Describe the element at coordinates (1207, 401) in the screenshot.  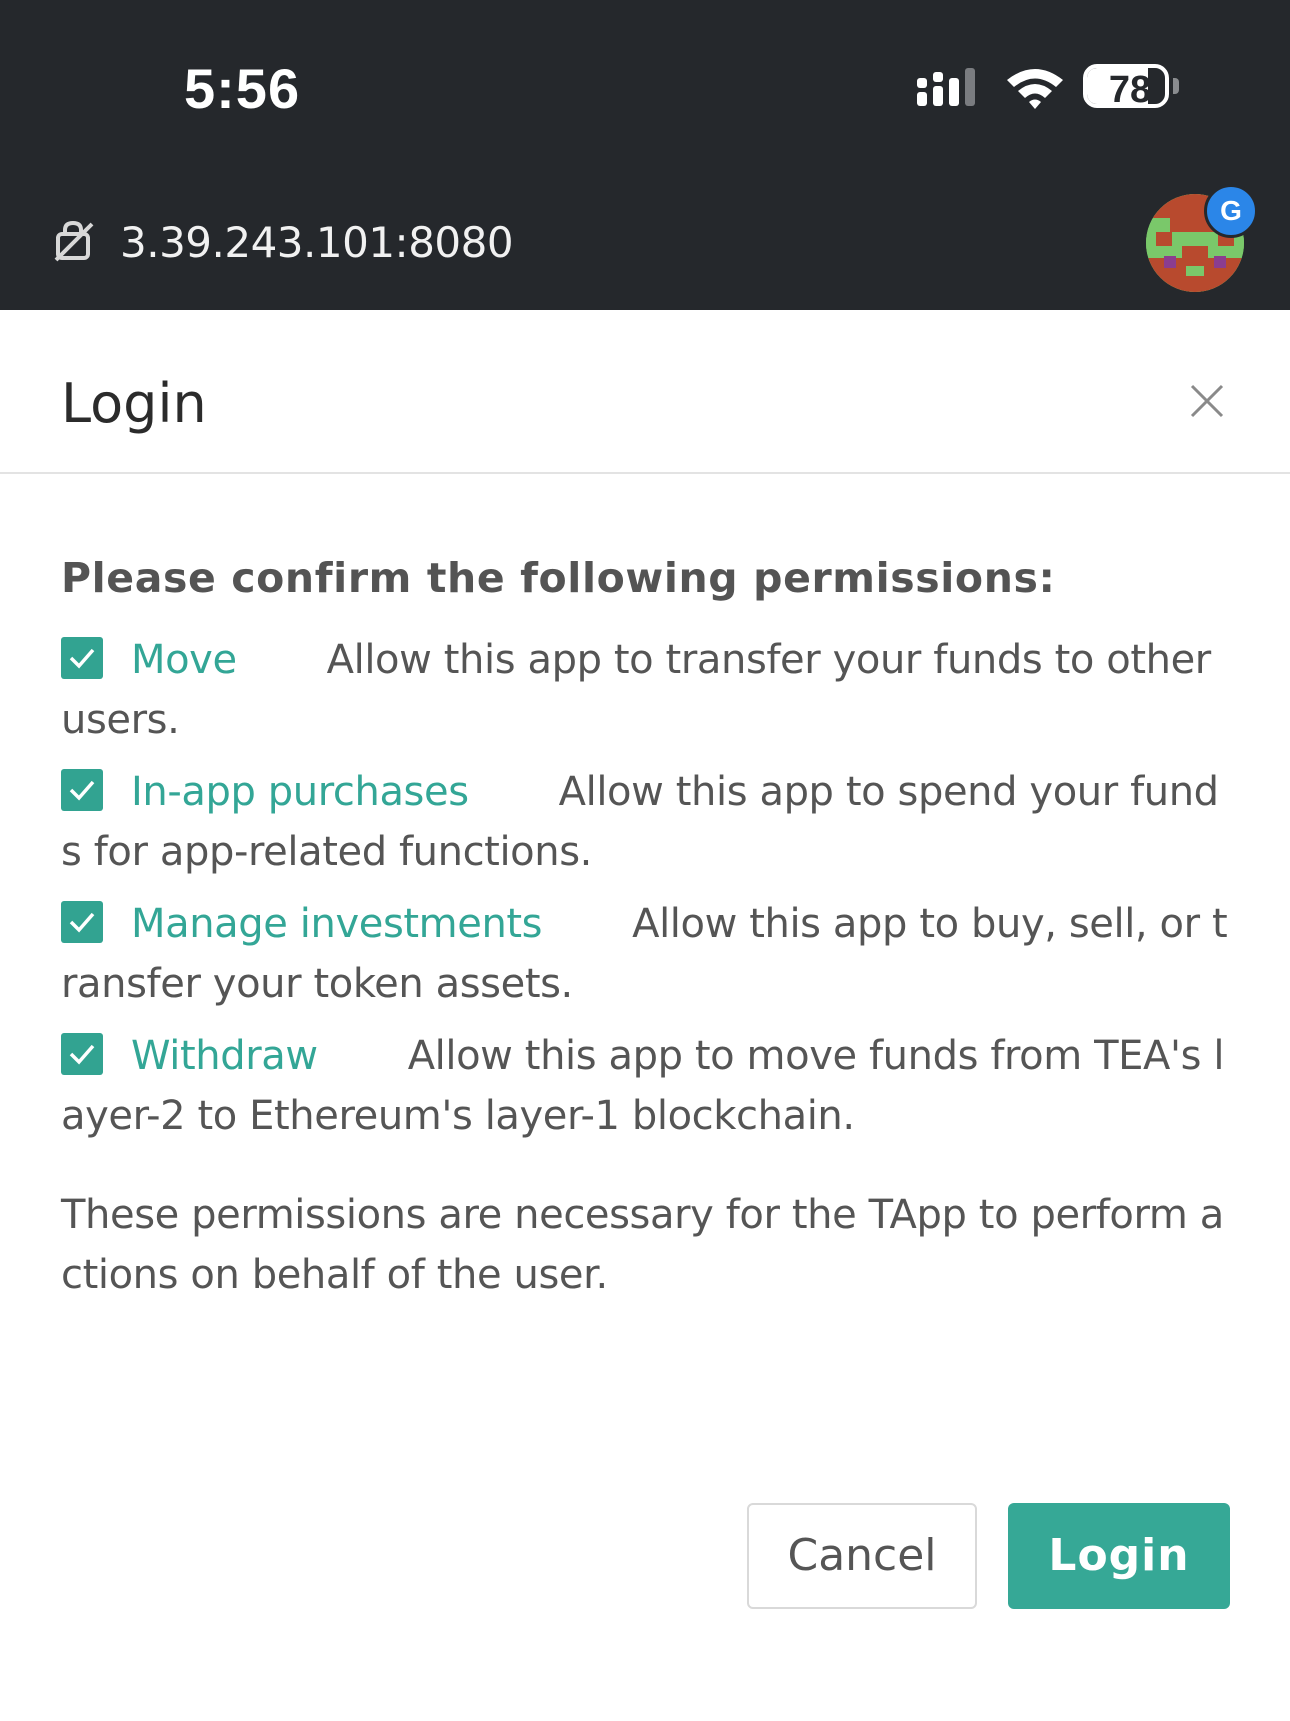
I see `close-icon` at that location.